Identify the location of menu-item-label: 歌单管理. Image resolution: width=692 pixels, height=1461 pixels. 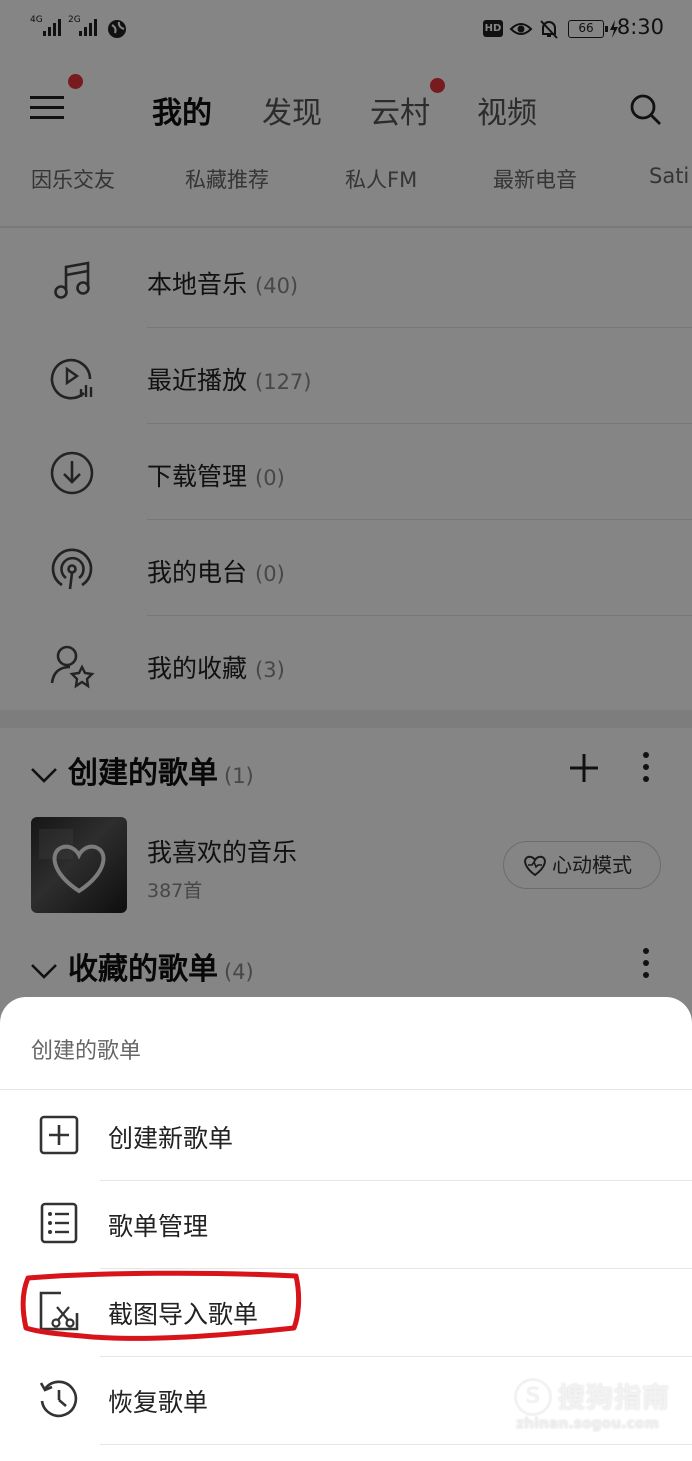
(158, 1226).